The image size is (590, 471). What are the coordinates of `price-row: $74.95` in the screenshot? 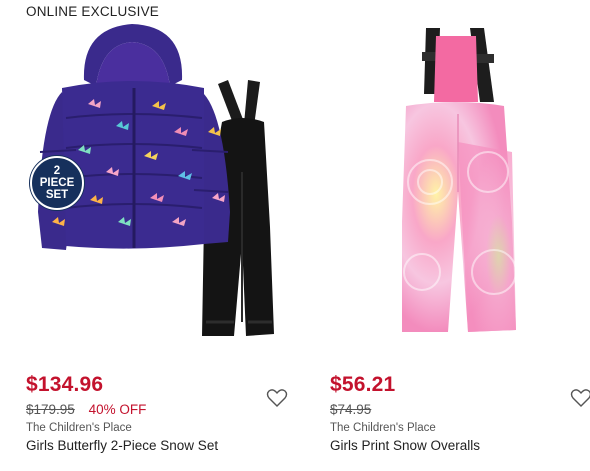 It's located at (350, 409).